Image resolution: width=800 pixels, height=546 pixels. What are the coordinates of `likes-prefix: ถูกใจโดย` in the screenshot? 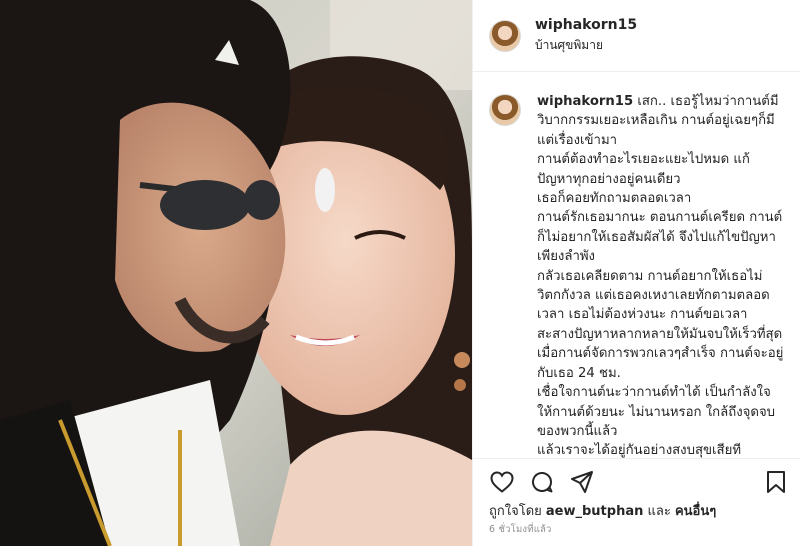 It's located at (515, 511).